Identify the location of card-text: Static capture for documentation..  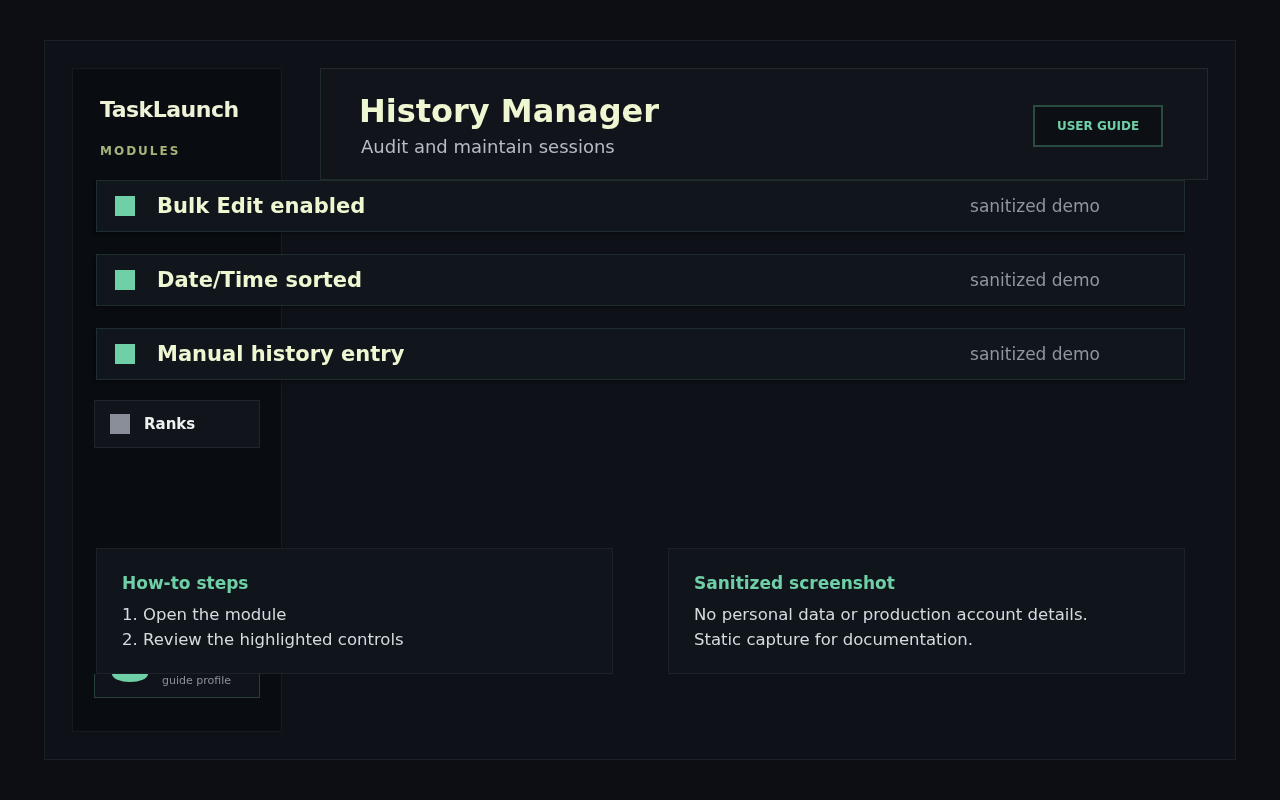
(834, 639).